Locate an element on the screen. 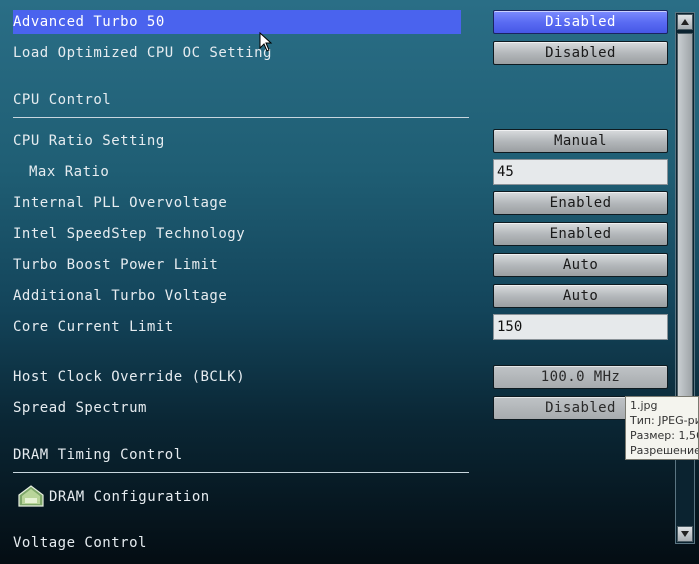 Image resolution: width=699 pixels, height=564 pixels. internal-pll-button: Enabled is located at coordinates (580, 203).